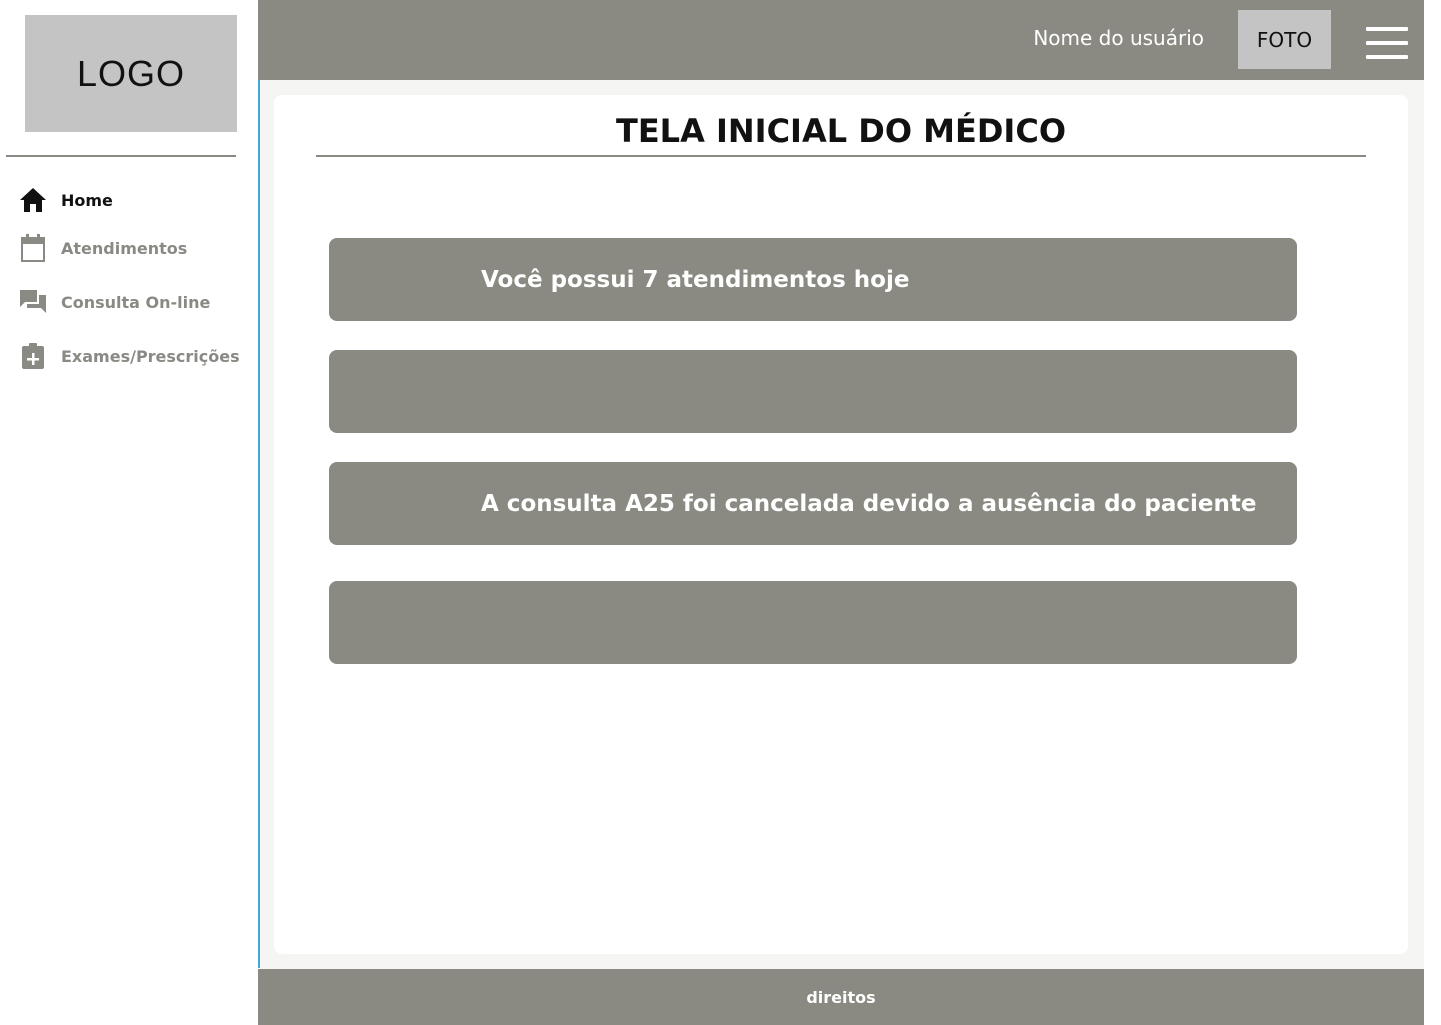 The image size is (1441, 1025). I want to click on title-divider, so click(841, 156).